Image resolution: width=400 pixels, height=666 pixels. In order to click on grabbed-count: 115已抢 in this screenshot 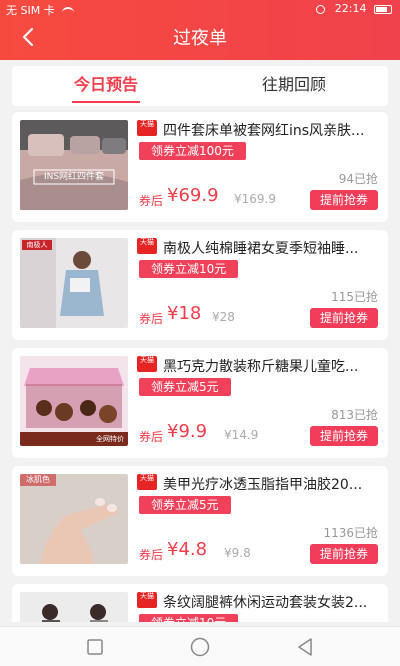, I will do `click(354, 297)`.